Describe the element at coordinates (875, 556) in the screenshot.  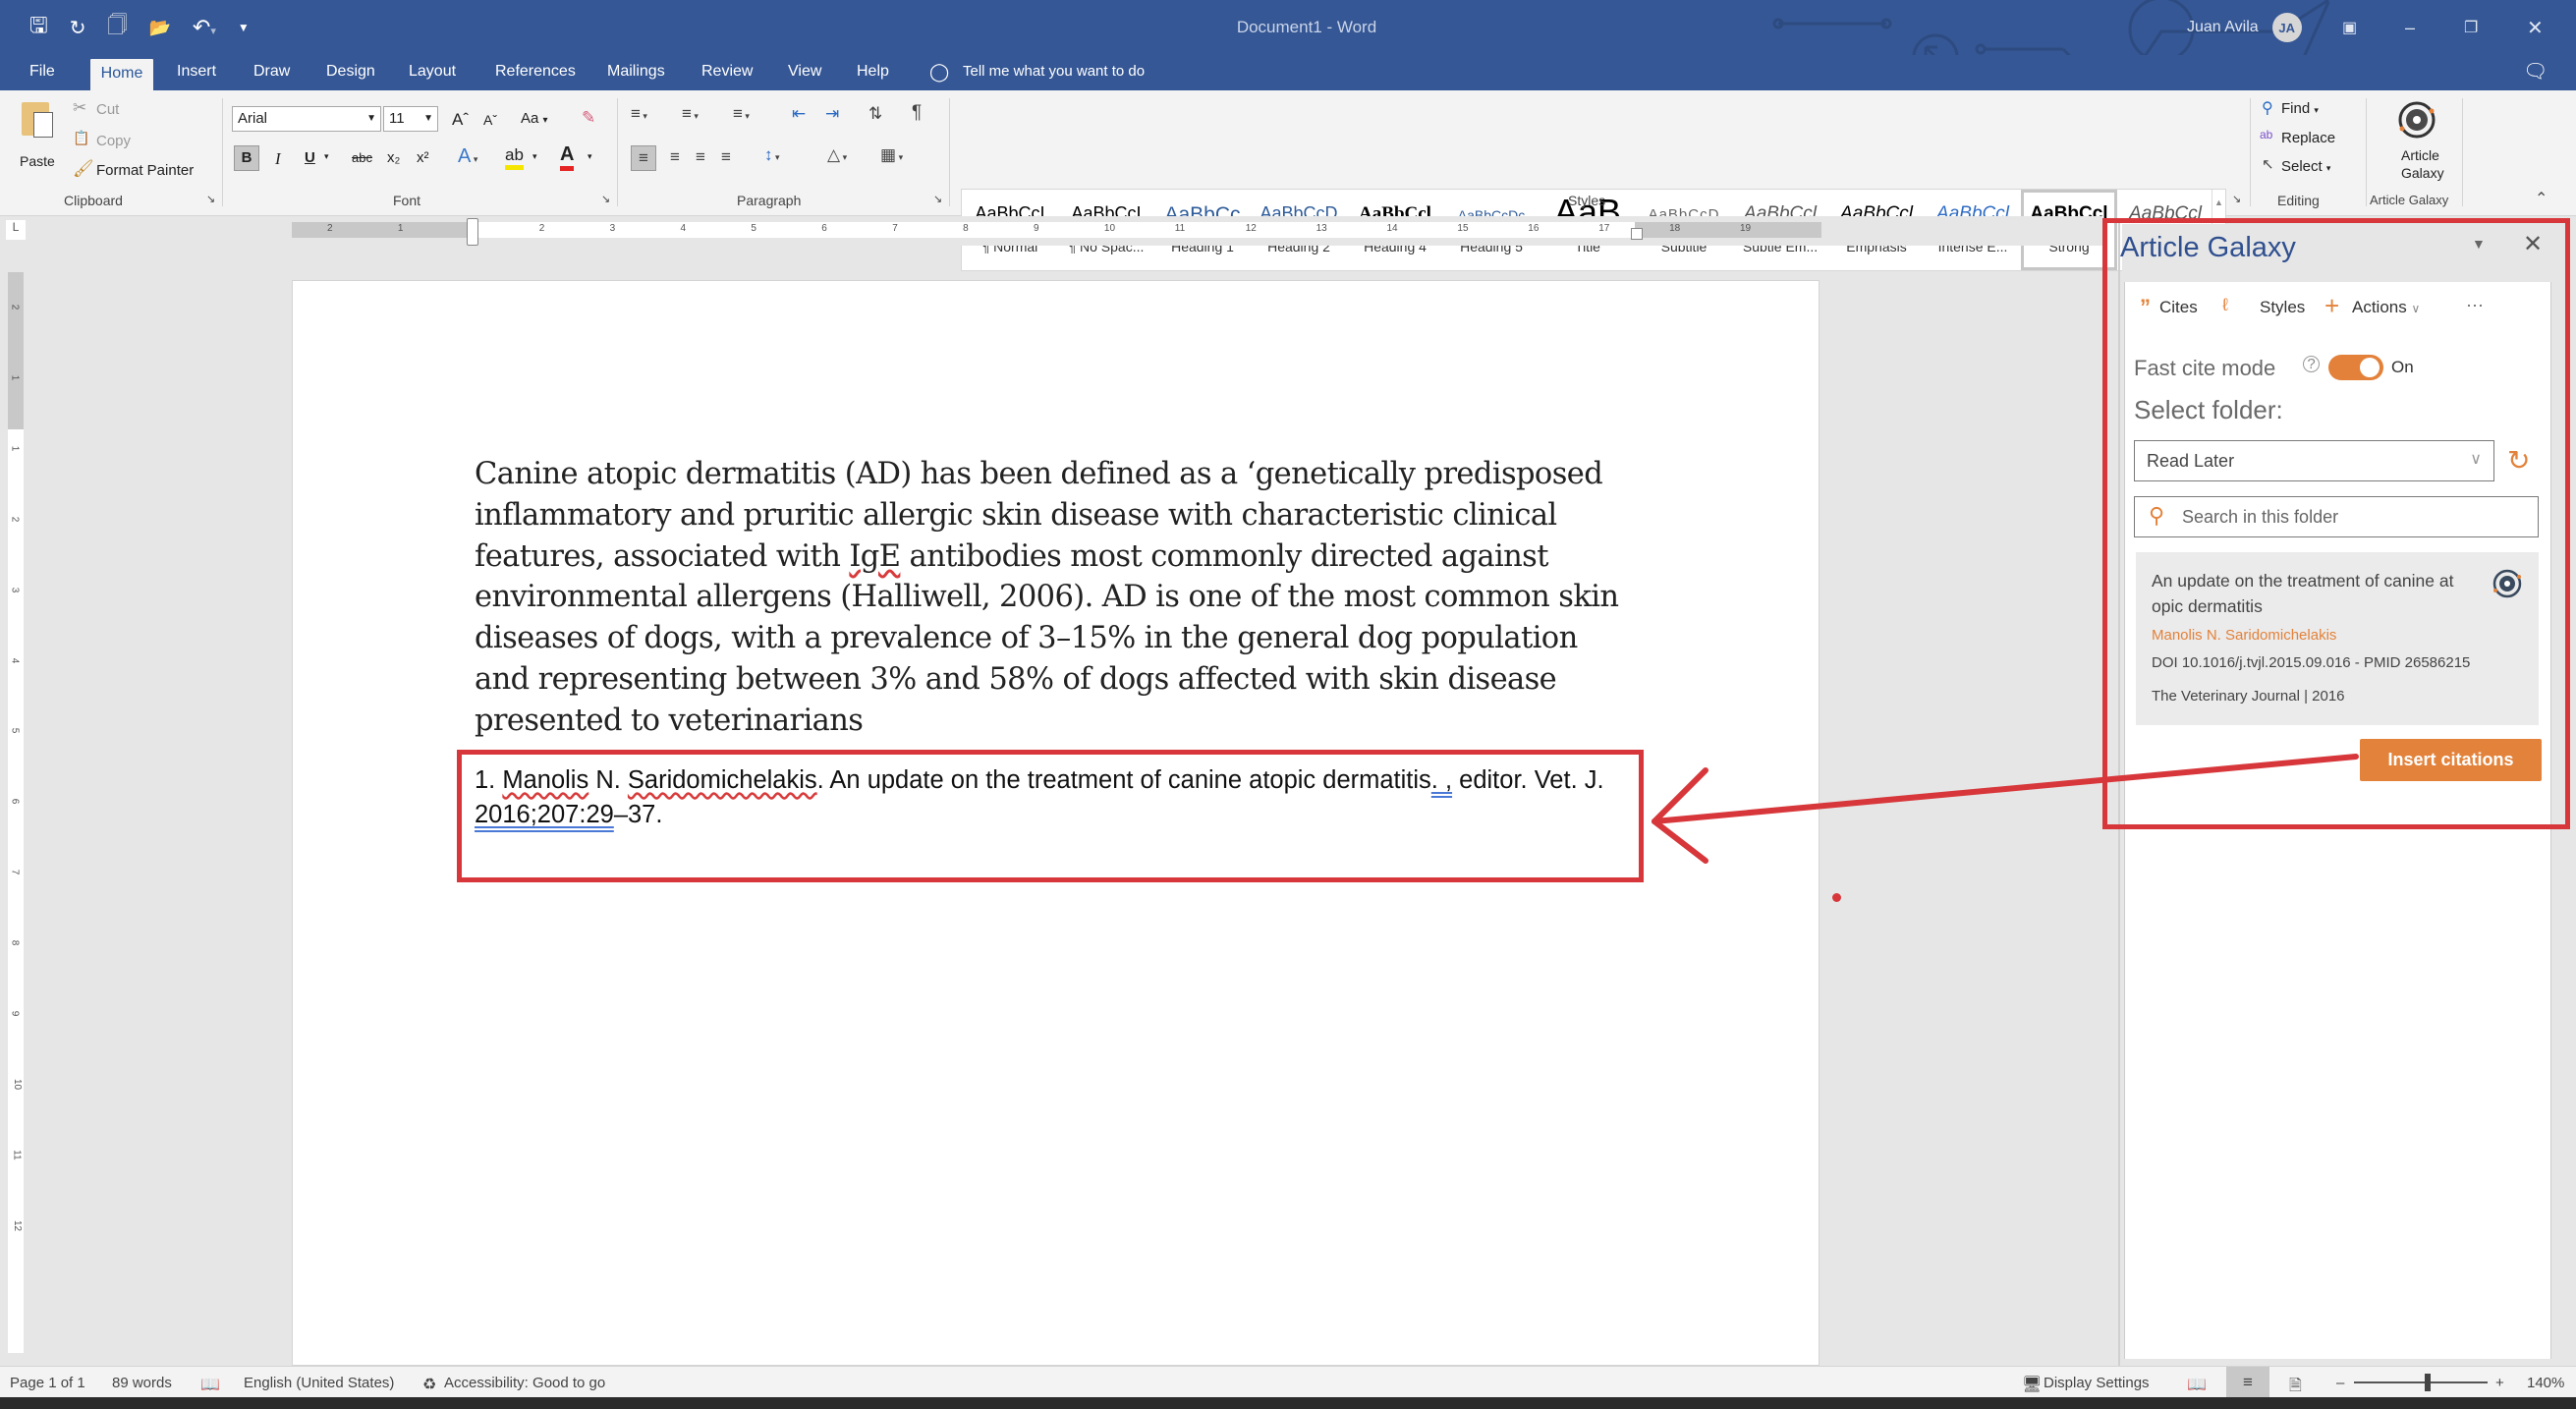
I see `spelling-error: IgE` at that location.